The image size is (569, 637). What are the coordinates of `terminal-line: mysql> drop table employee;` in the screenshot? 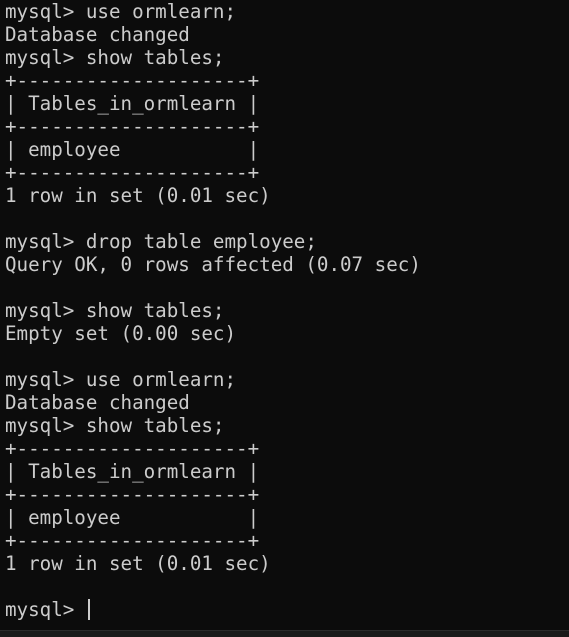 It's located at (161, 241).